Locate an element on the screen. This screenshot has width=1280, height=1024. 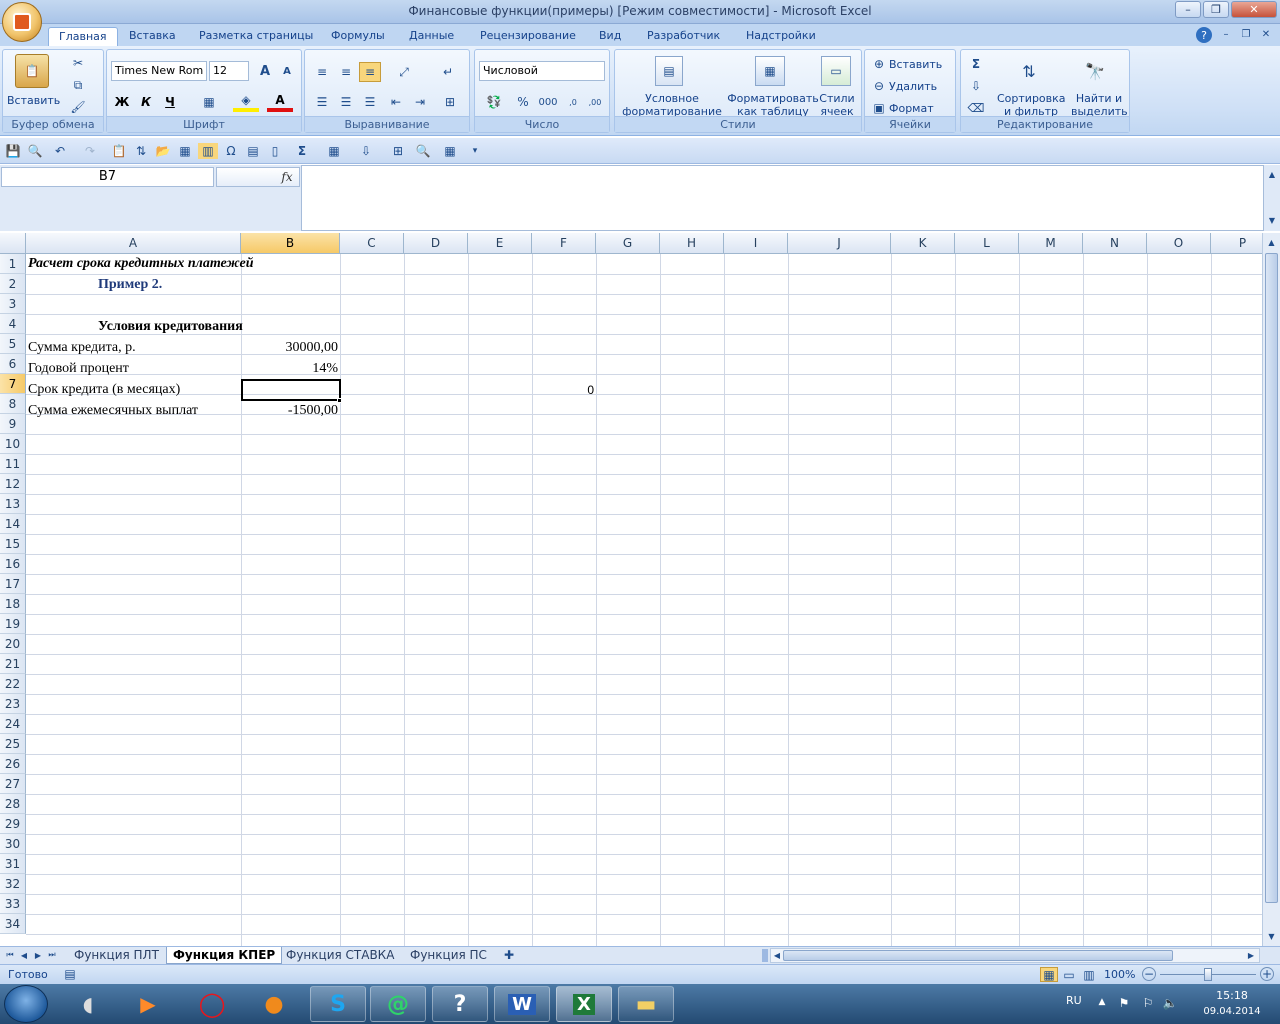
zoom-in-icon: + is located at coordinates (1267, 974).